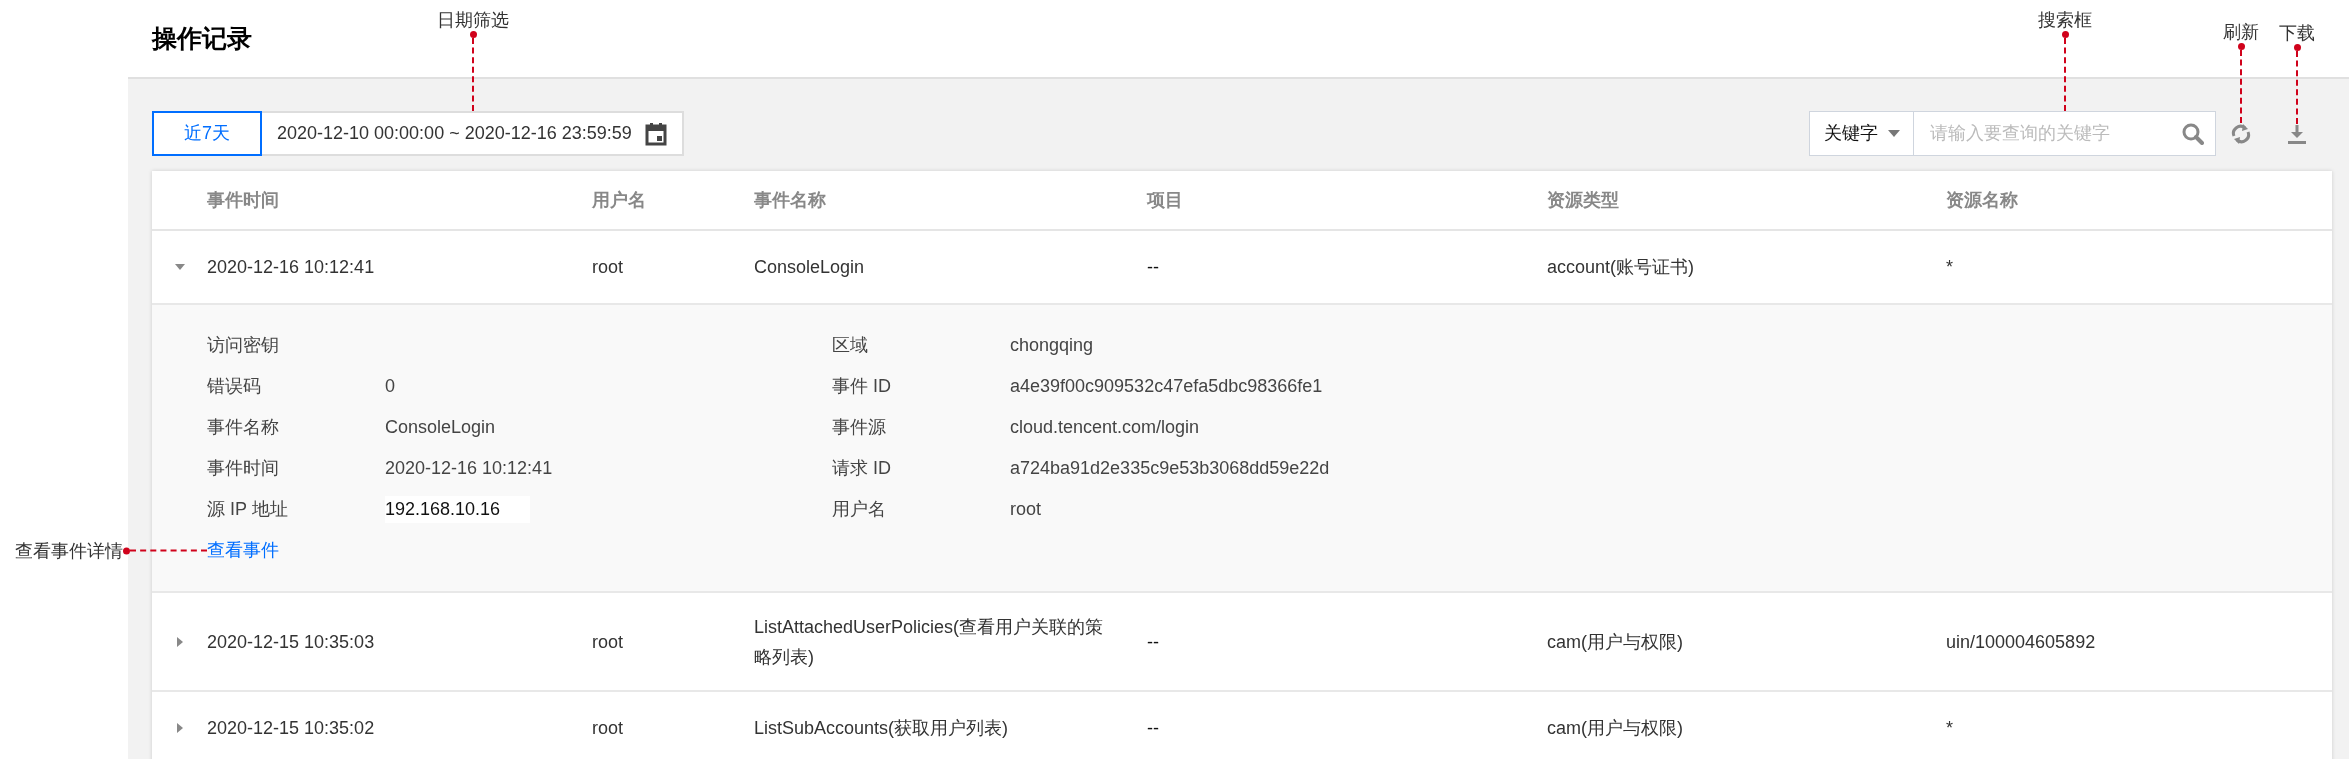 The height and width of the screenshot is (759, 2349). What do you see at coordinates (2297, 133) in the screenshot?
I see `download-icon` at bounding box center [2297, 133].